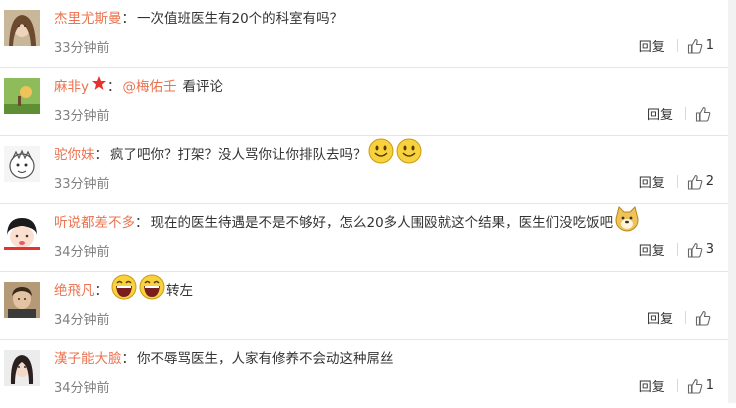 This screenshot has height=408, width=736. What do you see at coordinates (709, 181) in the screenshot?
I see `like-count: 2` at bounding box center [709, 181].